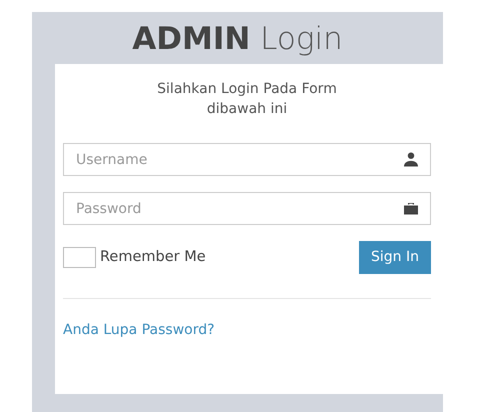 The image size is (480, 412). Describe the element at coordinates (247, 209) in the screenshot. I see `text-field: Password` at that location.